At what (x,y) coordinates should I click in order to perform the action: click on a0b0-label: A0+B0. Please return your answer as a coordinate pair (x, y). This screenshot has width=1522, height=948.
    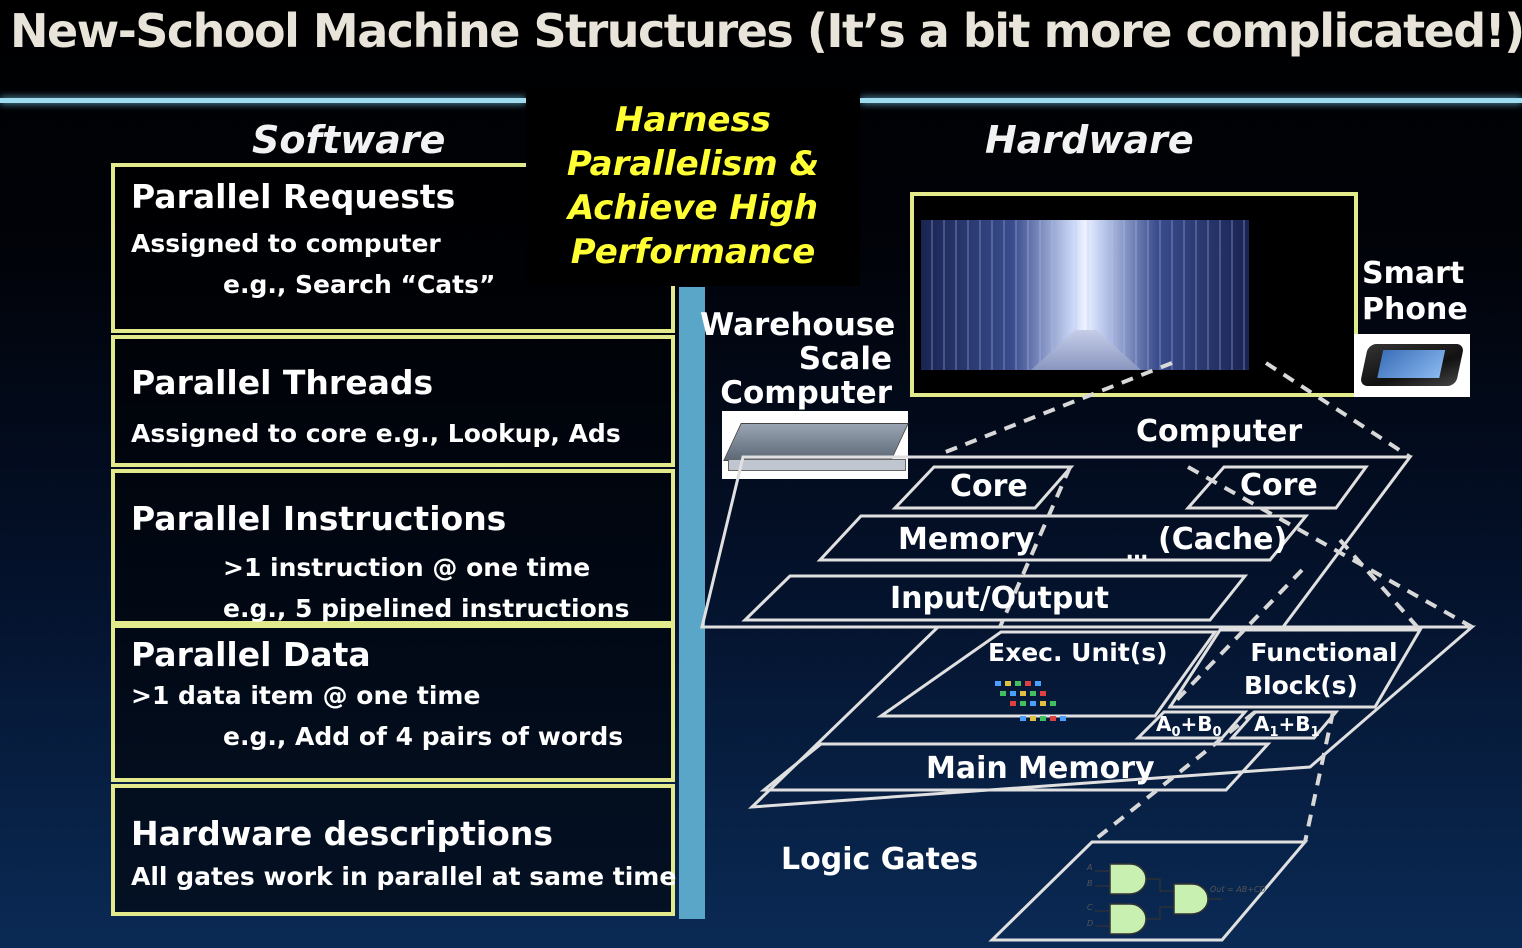
    Looking at the image, I should click on (1189, 726).